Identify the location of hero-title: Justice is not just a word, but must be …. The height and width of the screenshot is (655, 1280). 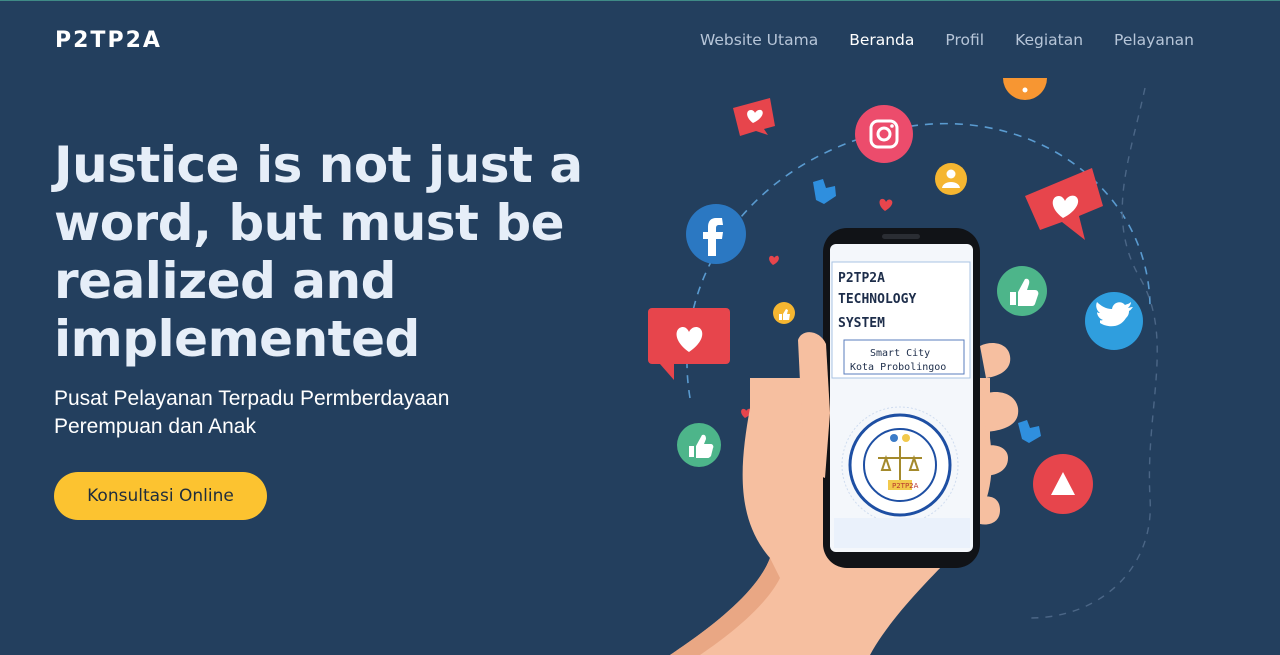
(318, 252).